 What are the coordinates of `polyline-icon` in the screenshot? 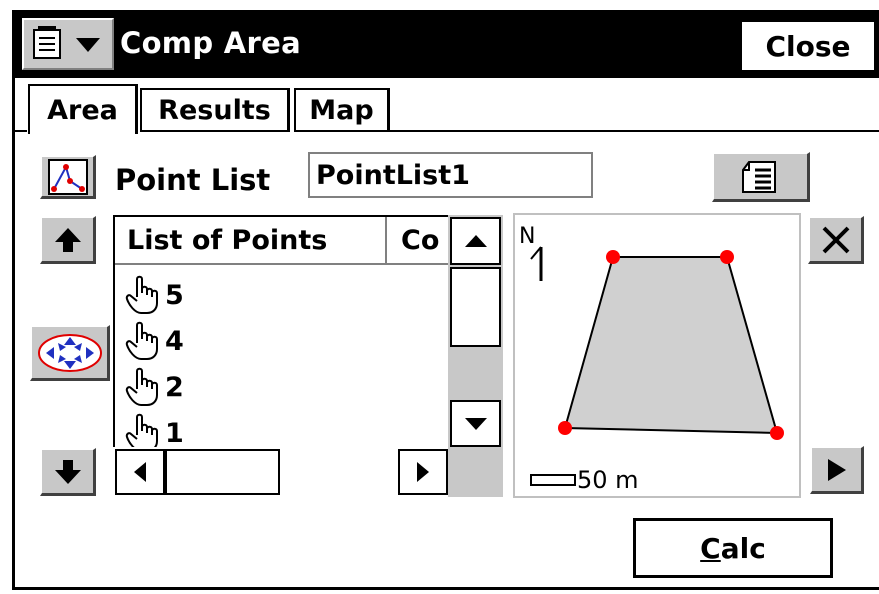 It's located at (67, 176).